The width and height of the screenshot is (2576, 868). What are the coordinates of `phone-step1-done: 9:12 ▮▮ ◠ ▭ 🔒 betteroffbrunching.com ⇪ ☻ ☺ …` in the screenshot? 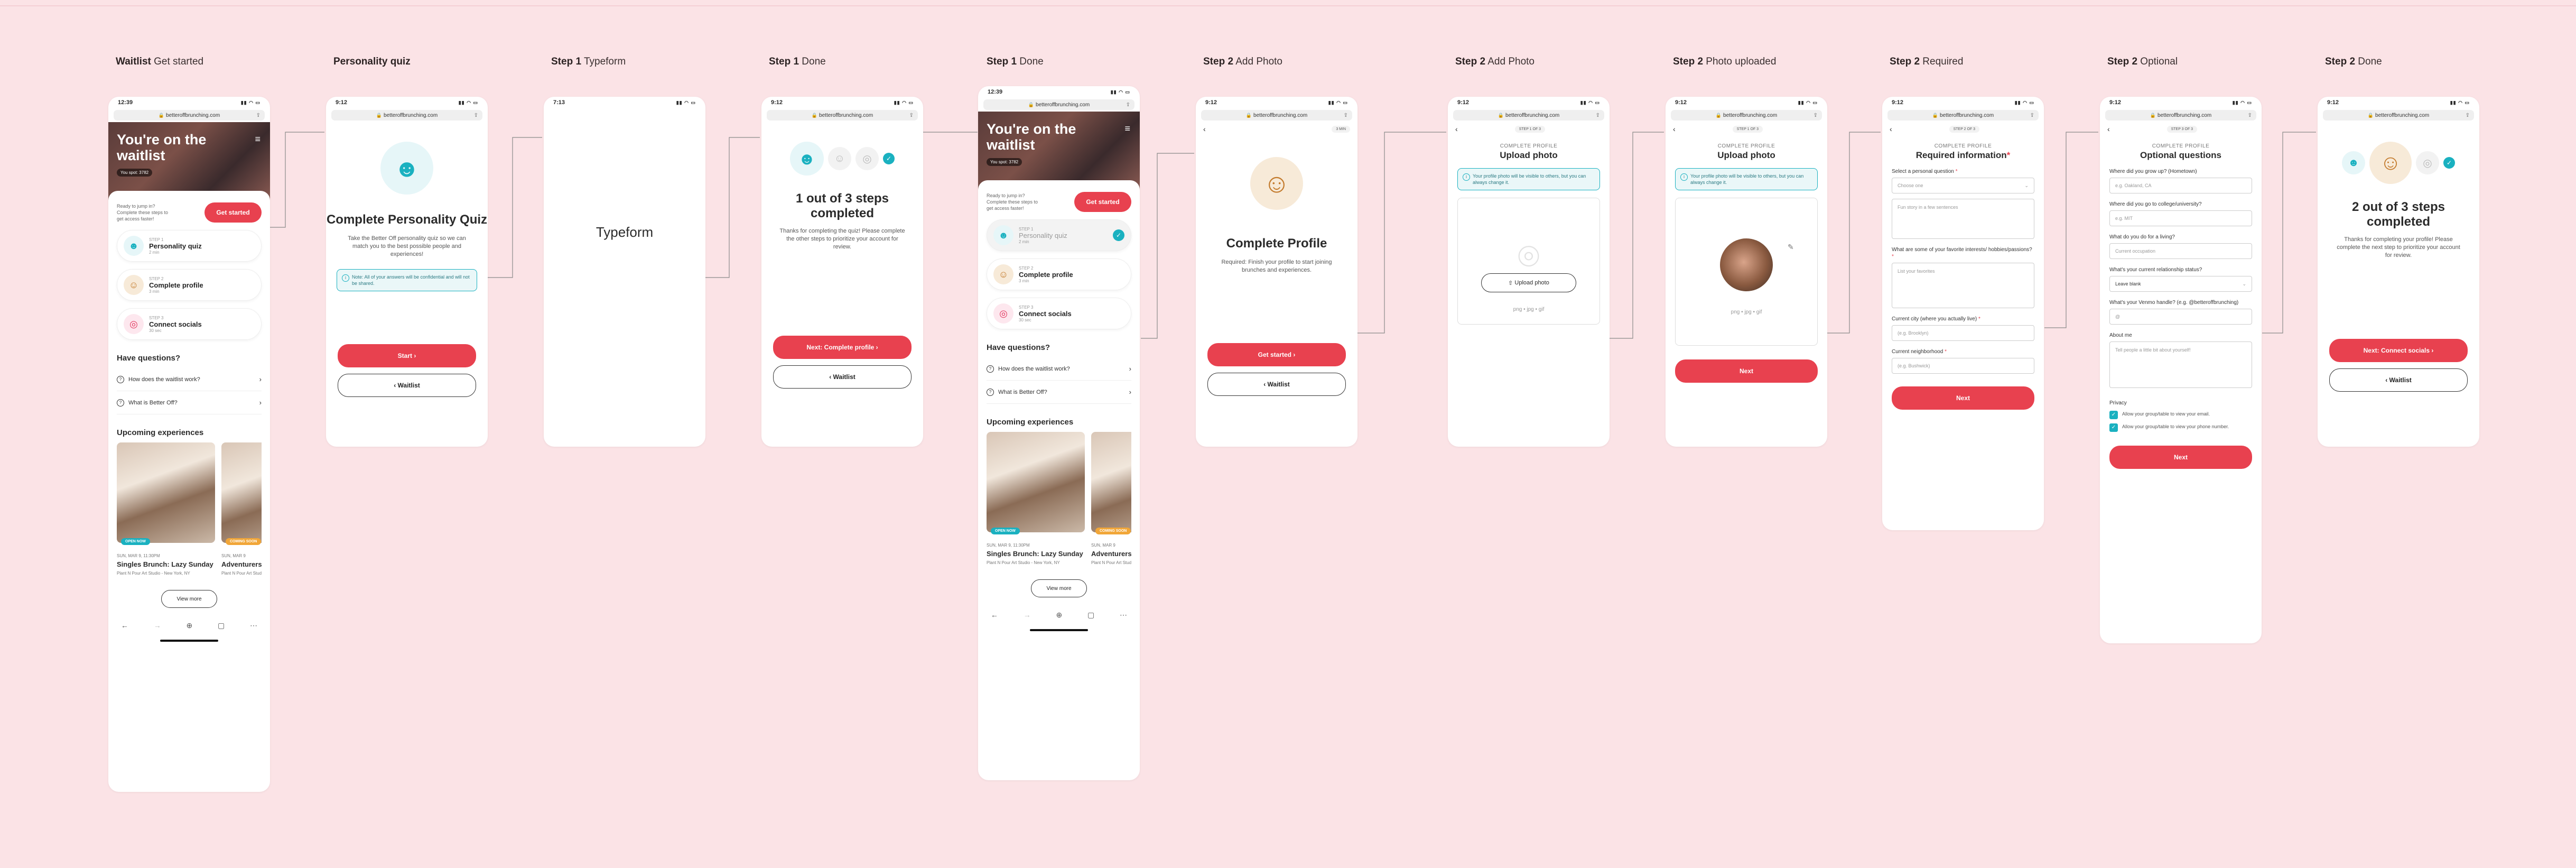 It's located at (842, 272).